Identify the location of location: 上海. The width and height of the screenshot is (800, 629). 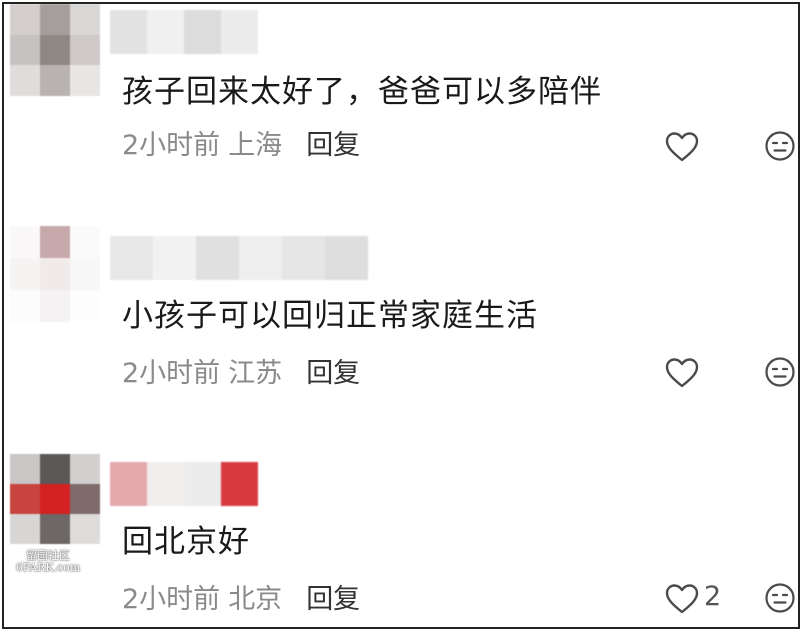
(255, 145).